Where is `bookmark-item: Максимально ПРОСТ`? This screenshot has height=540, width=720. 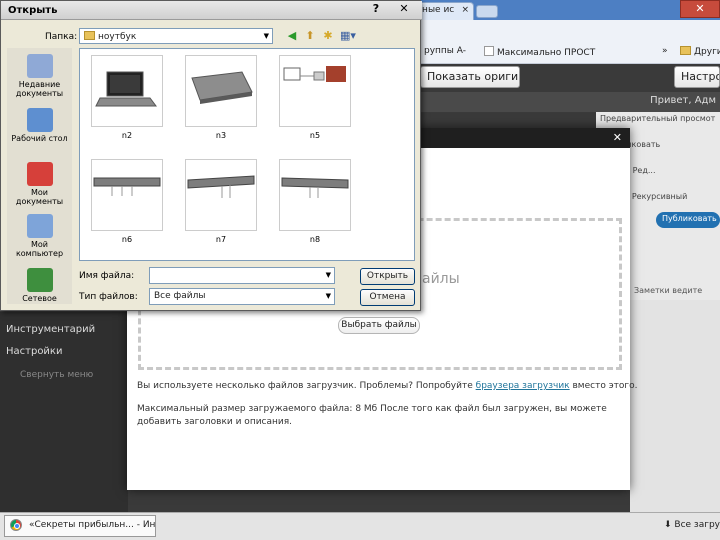
bookmark-item: Максимально ПРОСТ is located at coordinates (539, 52).